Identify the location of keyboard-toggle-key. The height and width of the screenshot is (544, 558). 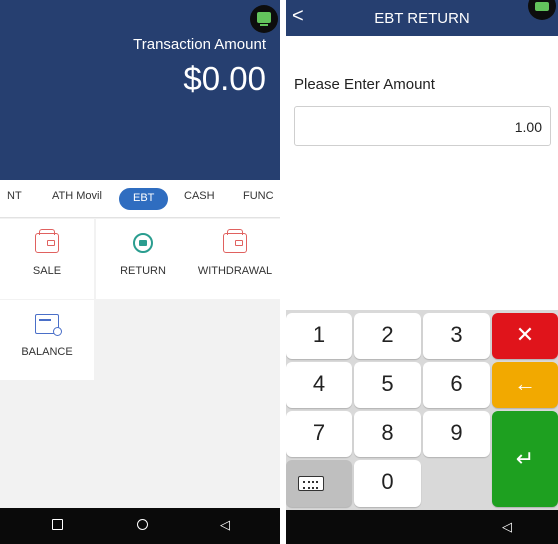
(319, 483).